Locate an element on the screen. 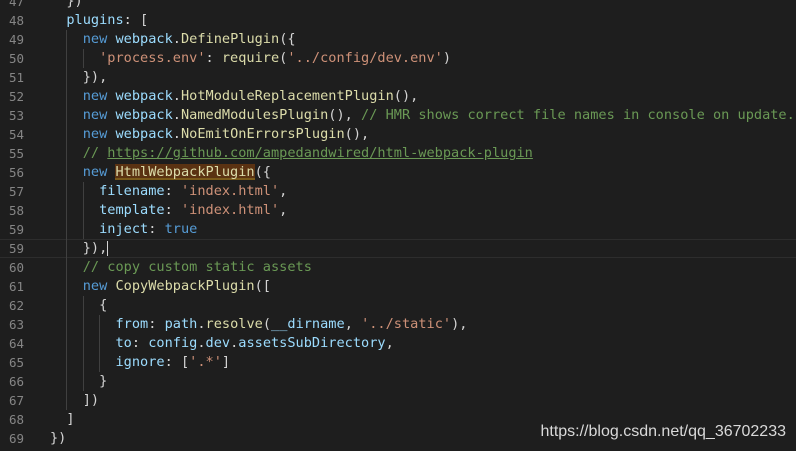 The image size is (796, 451). code-token: ), is located at coordinates (459, 324).